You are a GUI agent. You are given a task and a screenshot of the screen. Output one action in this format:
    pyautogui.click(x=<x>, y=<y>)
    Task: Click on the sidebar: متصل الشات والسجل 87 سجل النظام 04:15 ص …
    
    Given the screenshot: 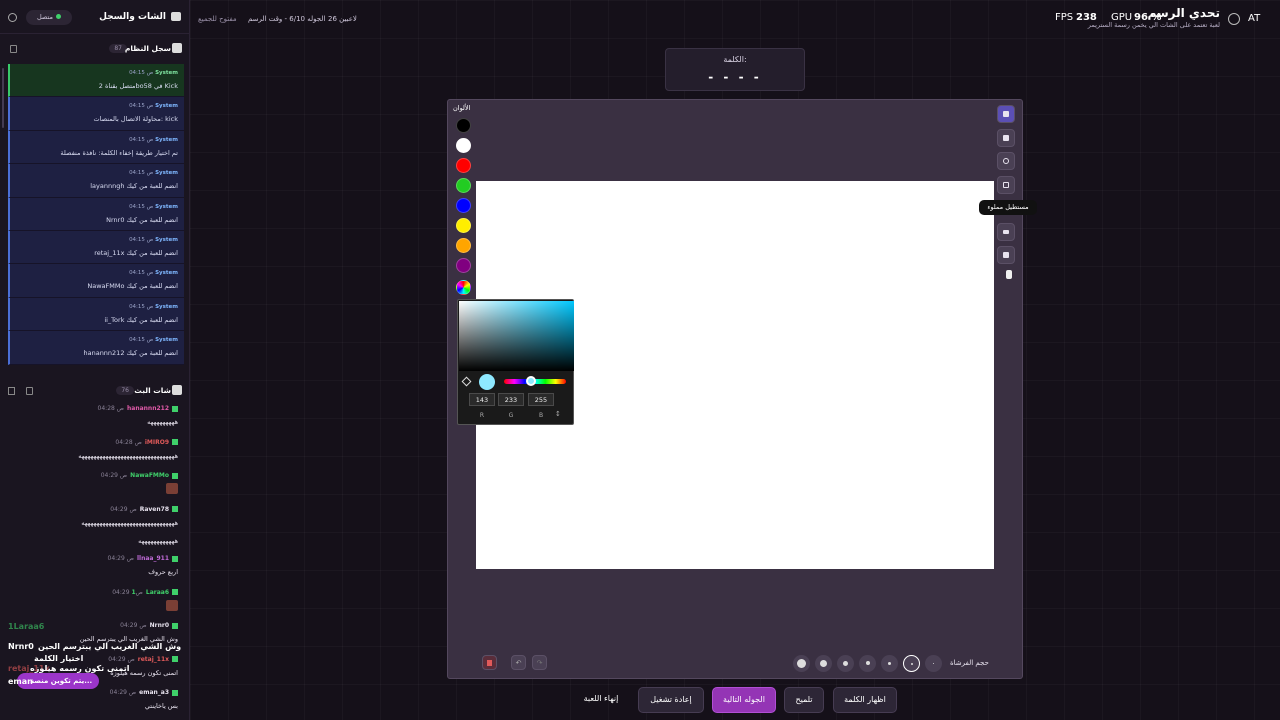 What is the action you would take?
    pyautogui.click(x=95, y=360)
    